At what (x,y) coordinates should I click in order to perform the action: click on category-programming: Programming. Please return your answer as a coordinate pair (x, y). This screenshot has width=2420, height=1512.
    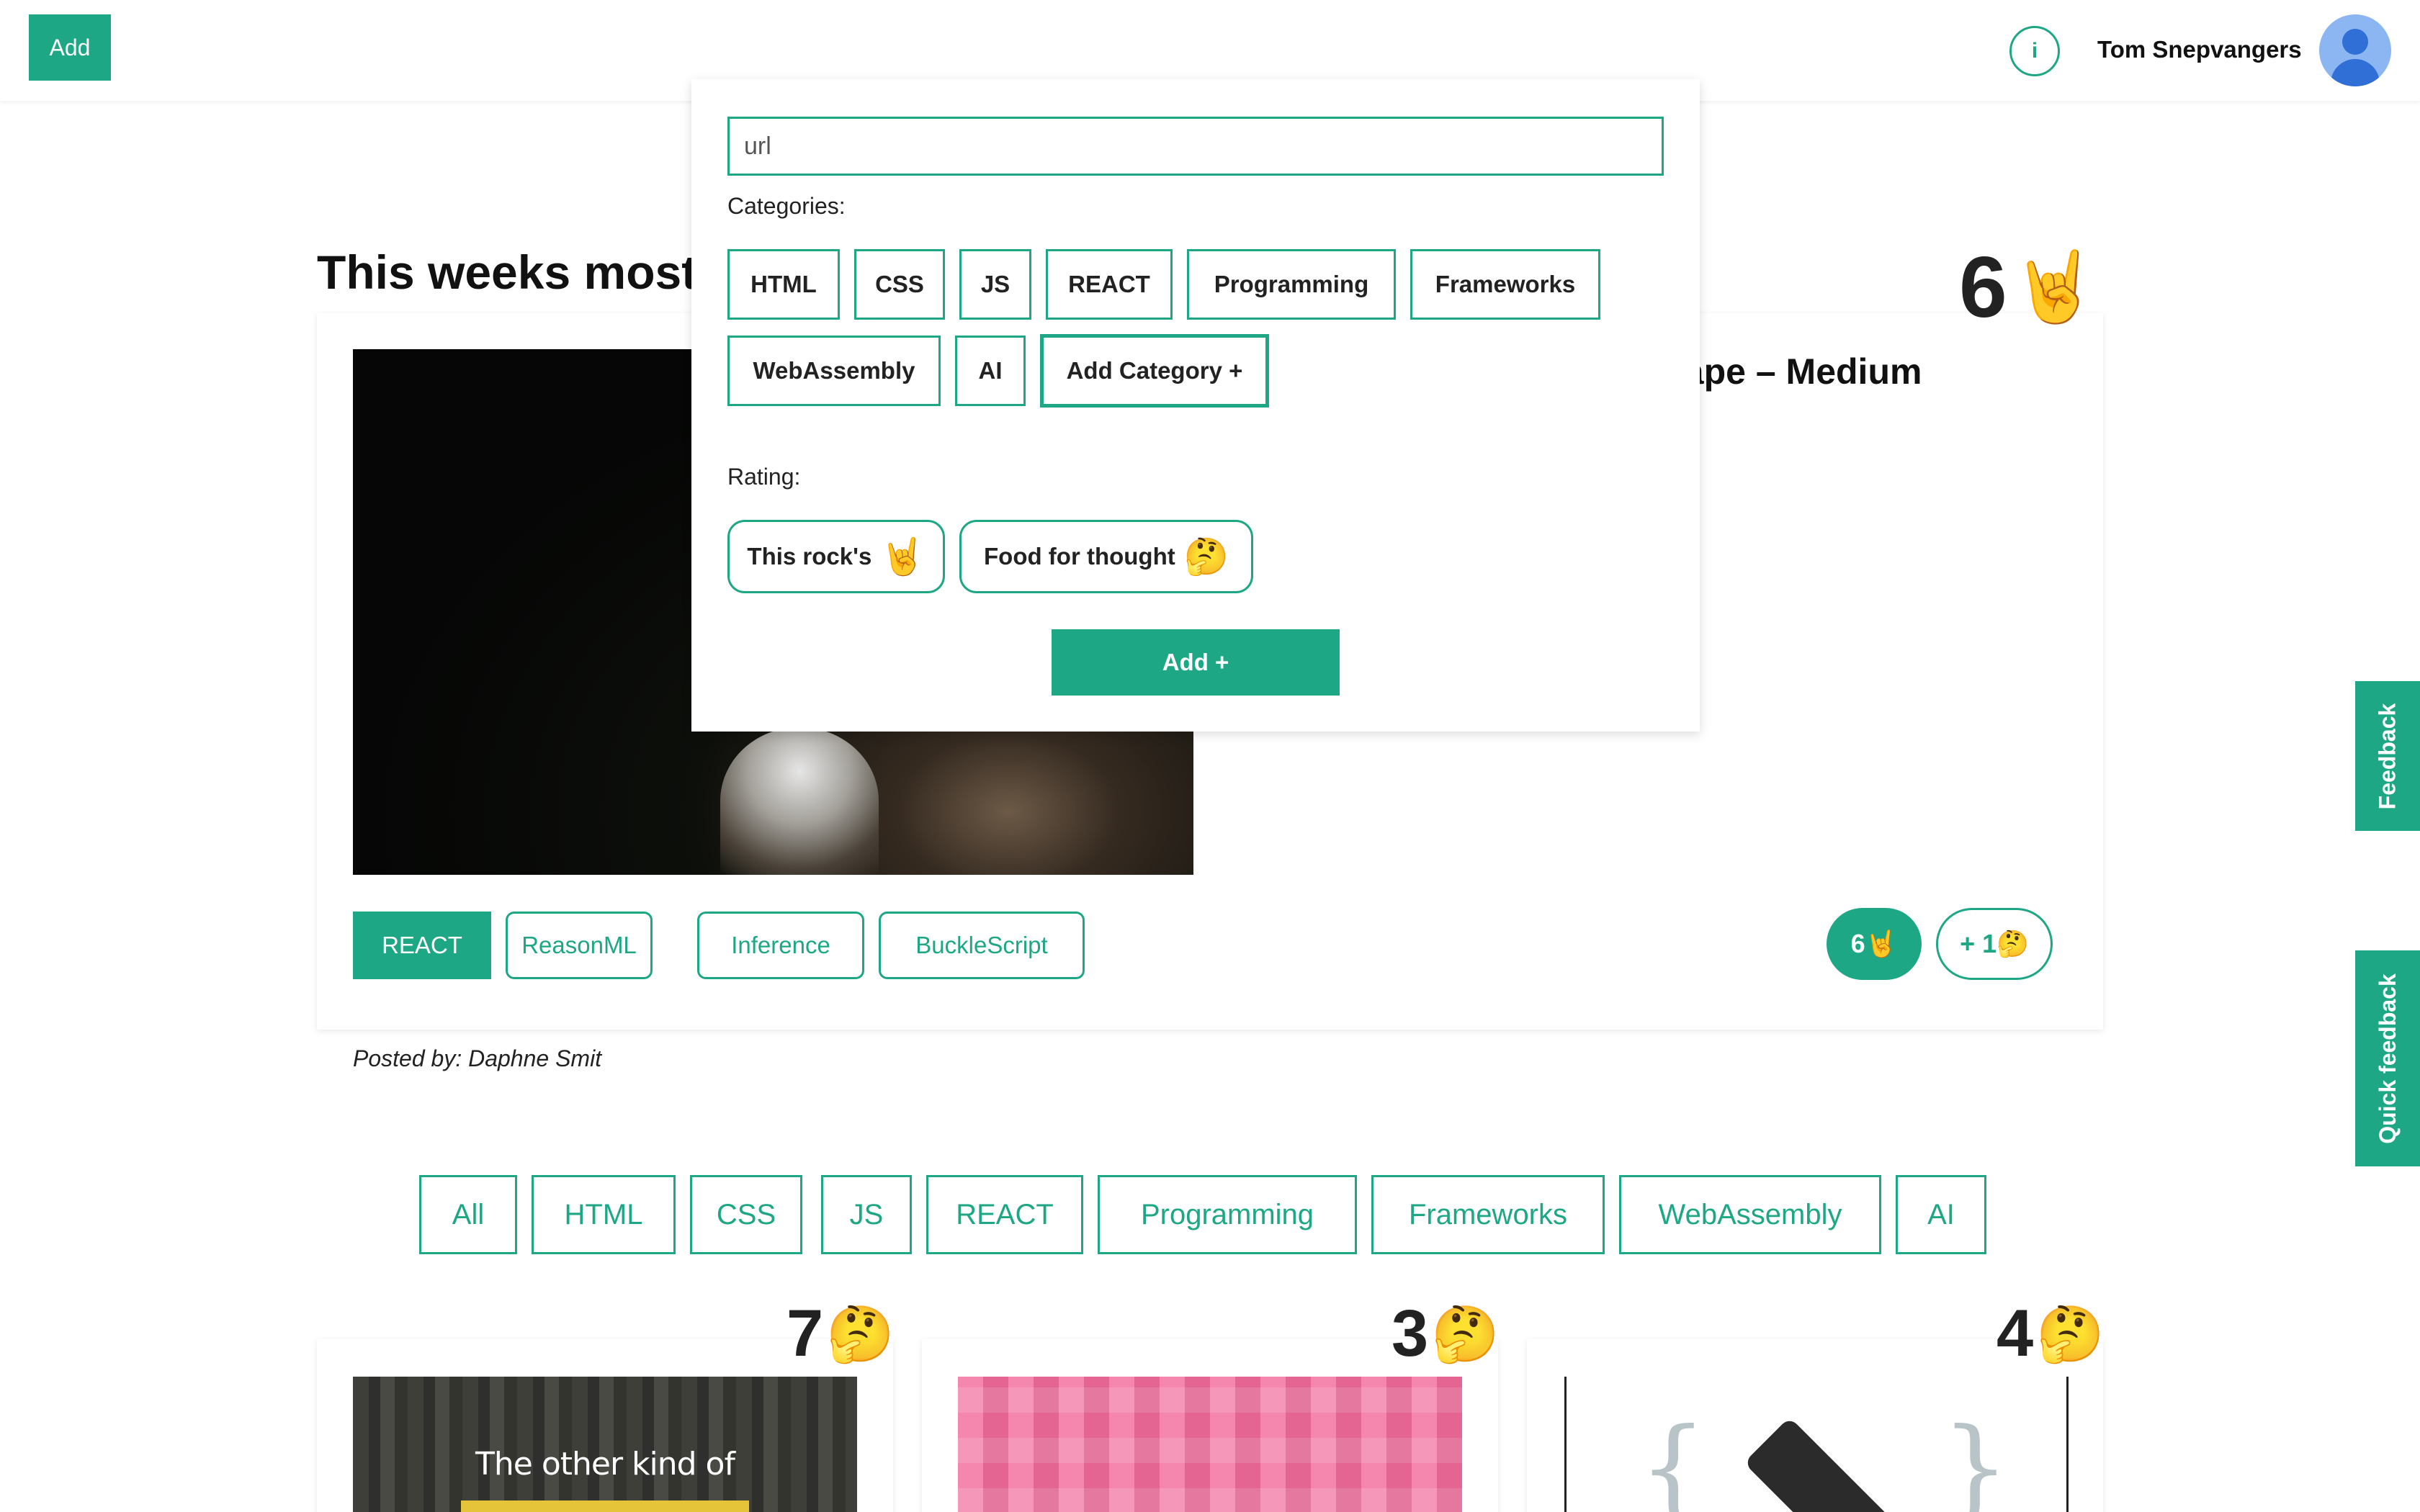
    Looking at the image, I should click on (1291, 284).